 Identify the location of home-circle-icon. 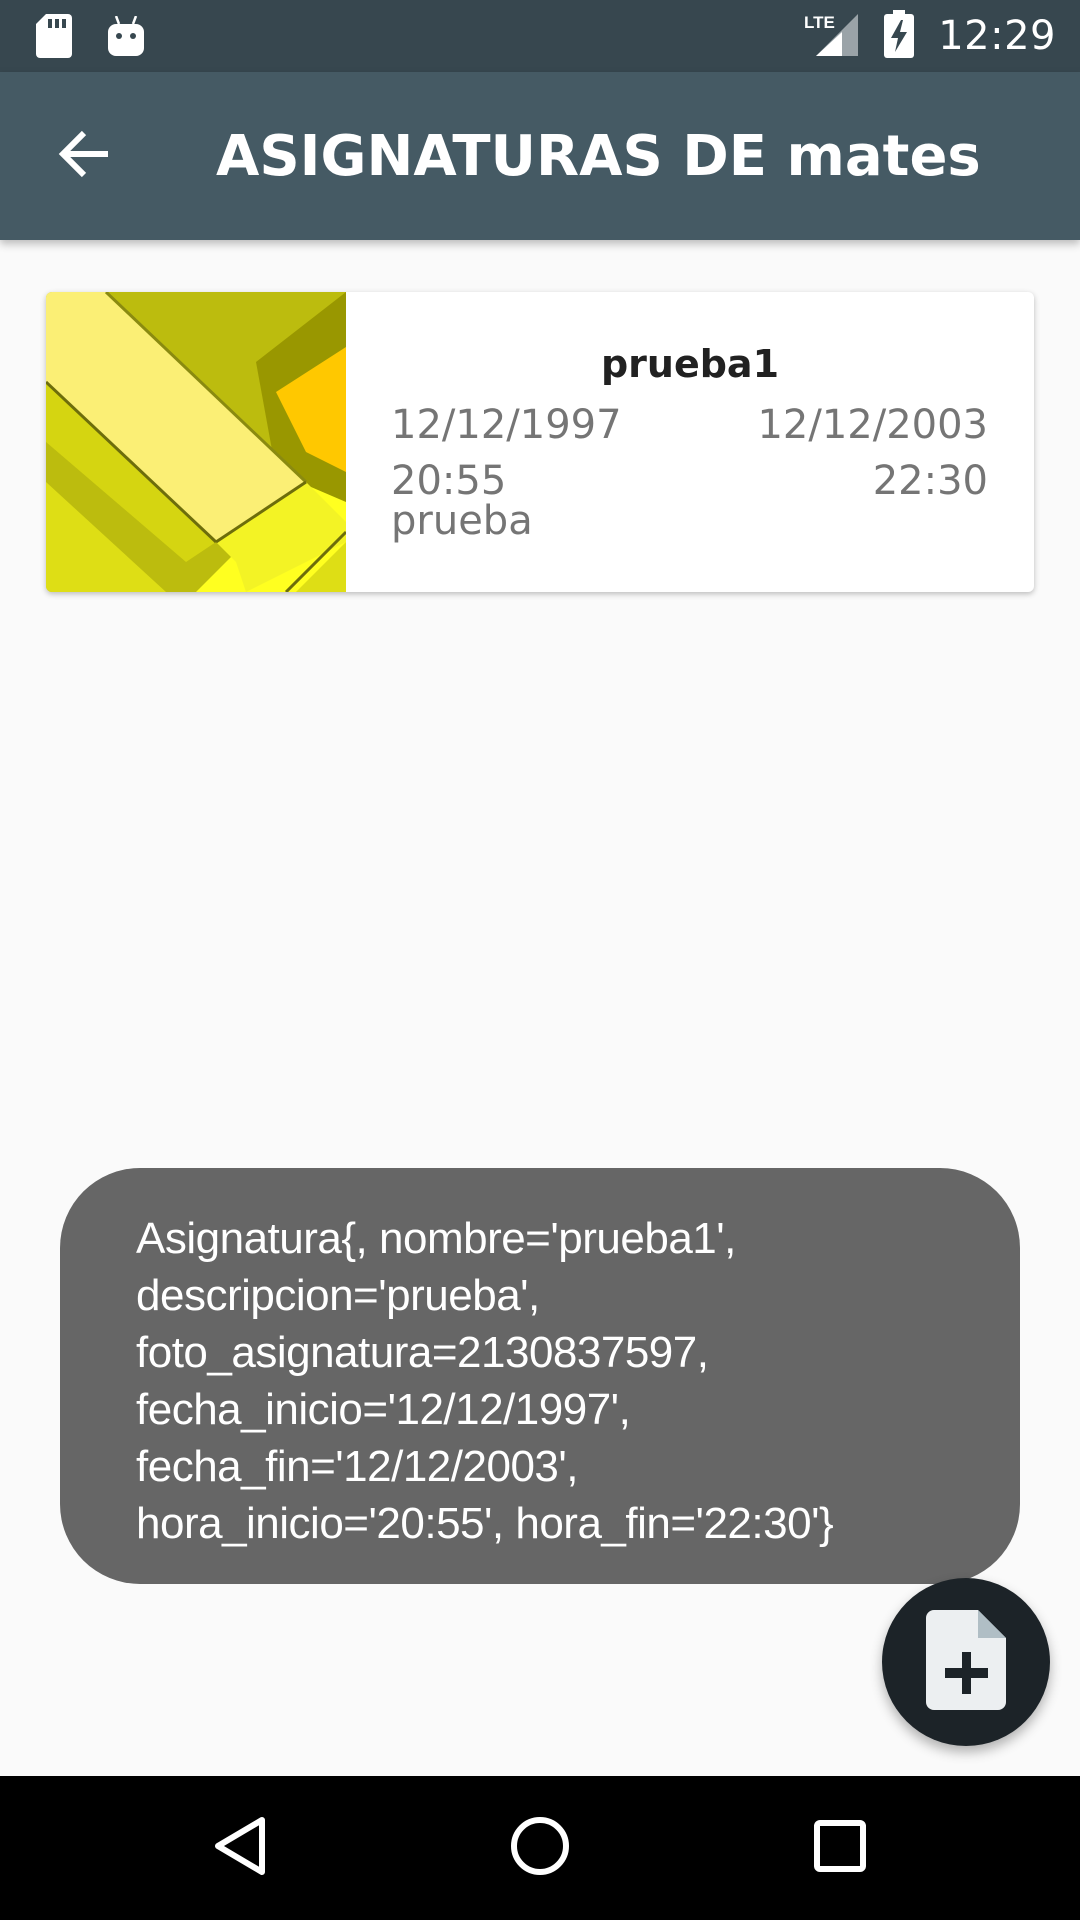
(540, 1848).